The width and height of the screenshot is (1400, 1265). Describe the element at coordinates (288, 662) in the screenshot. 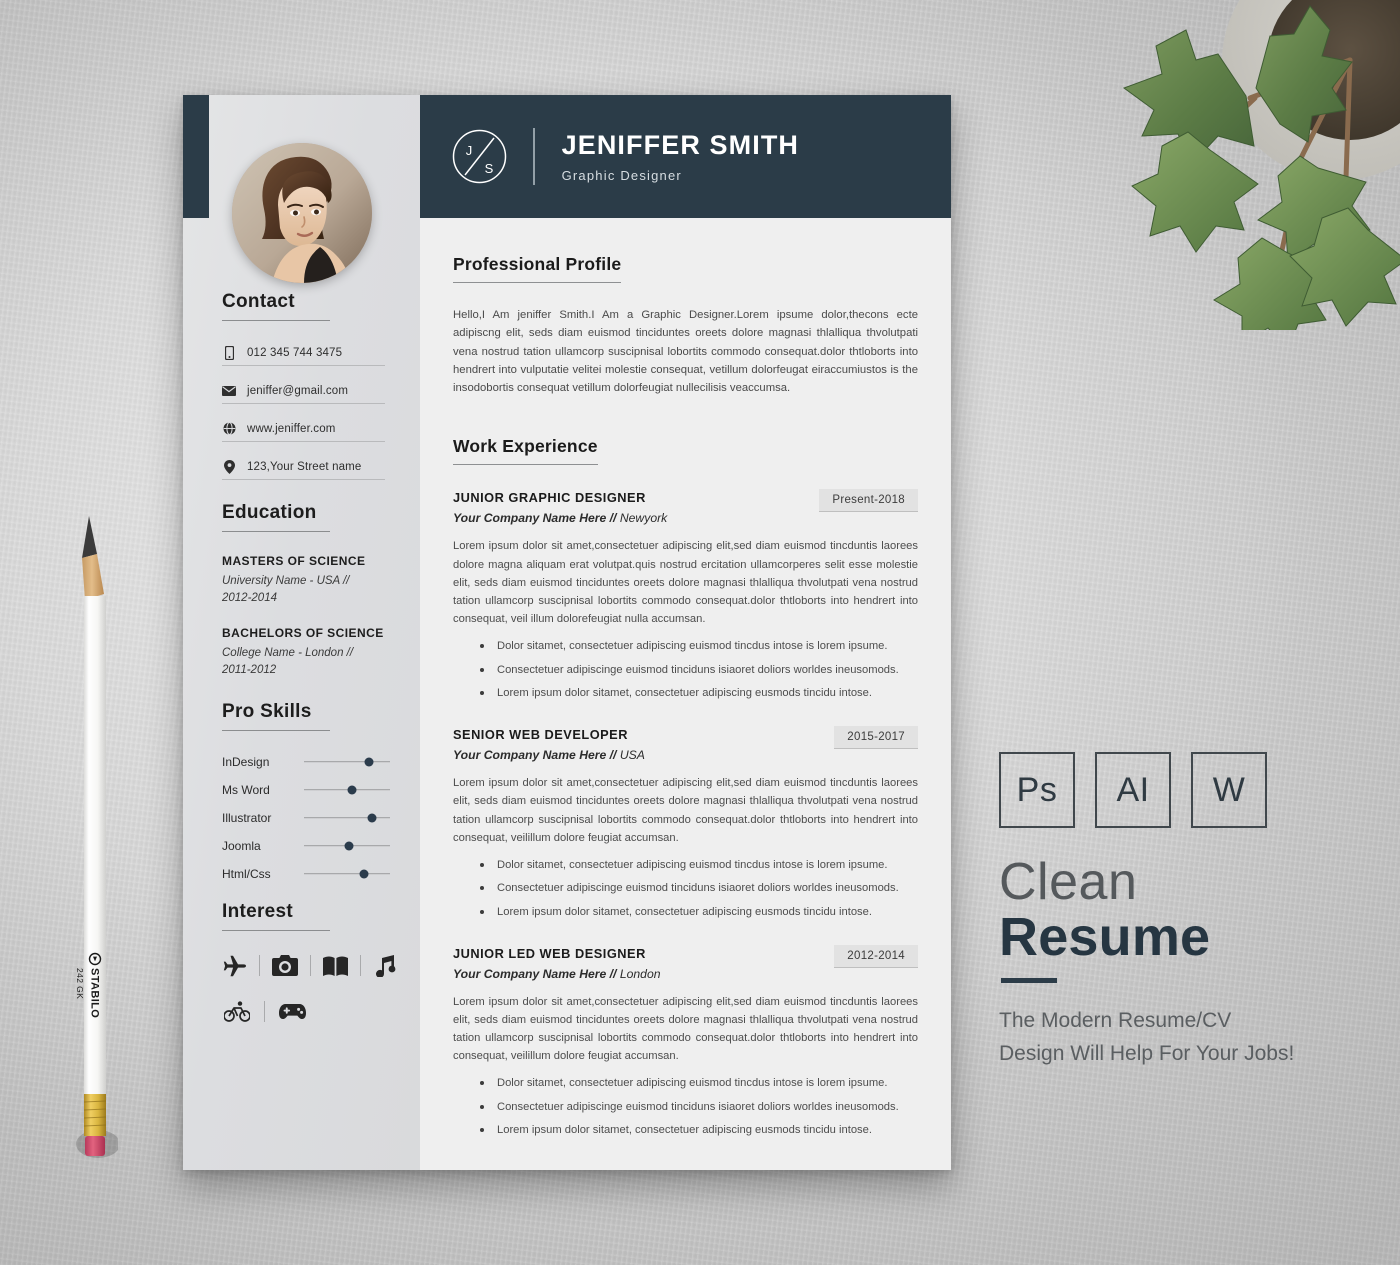

I see `education-meta: College Name - London // 2011-2012` at that location.